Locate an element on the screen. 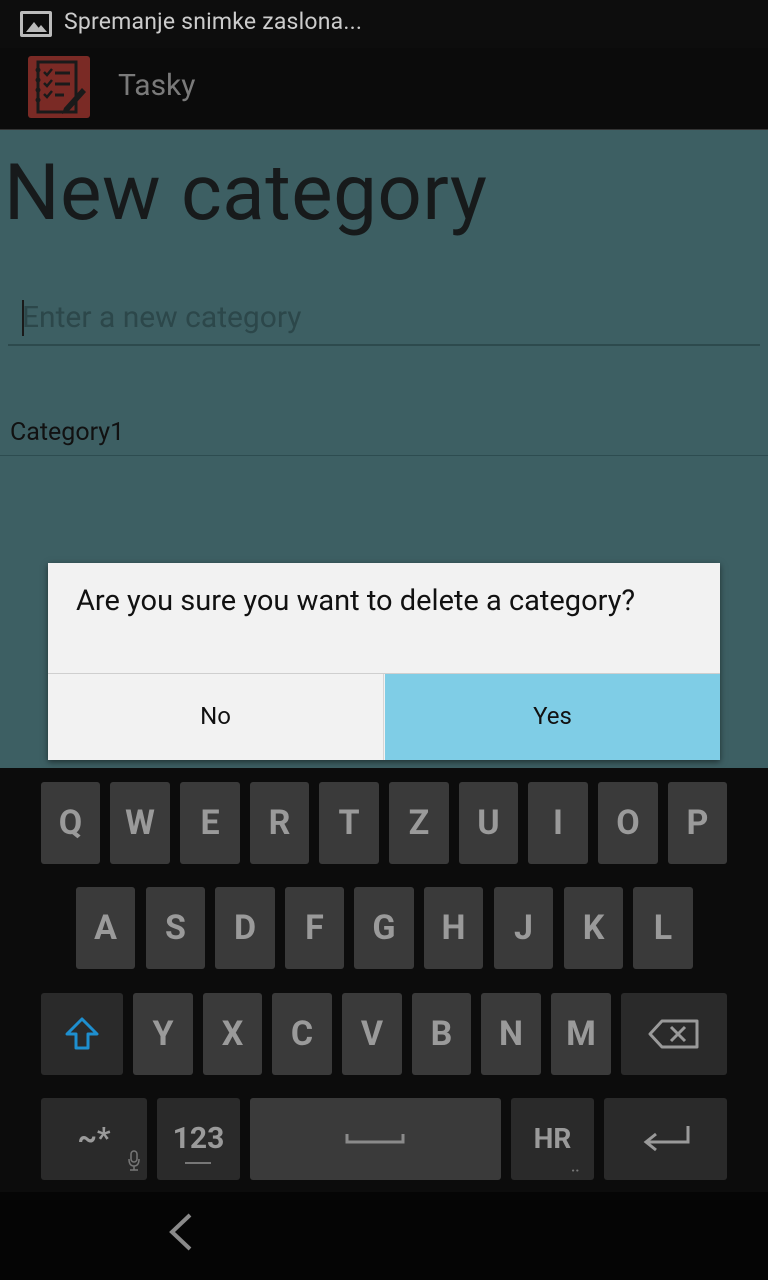 This screenshot has width=768, height=1280. shift-key is located at coordinates (82, 1034).